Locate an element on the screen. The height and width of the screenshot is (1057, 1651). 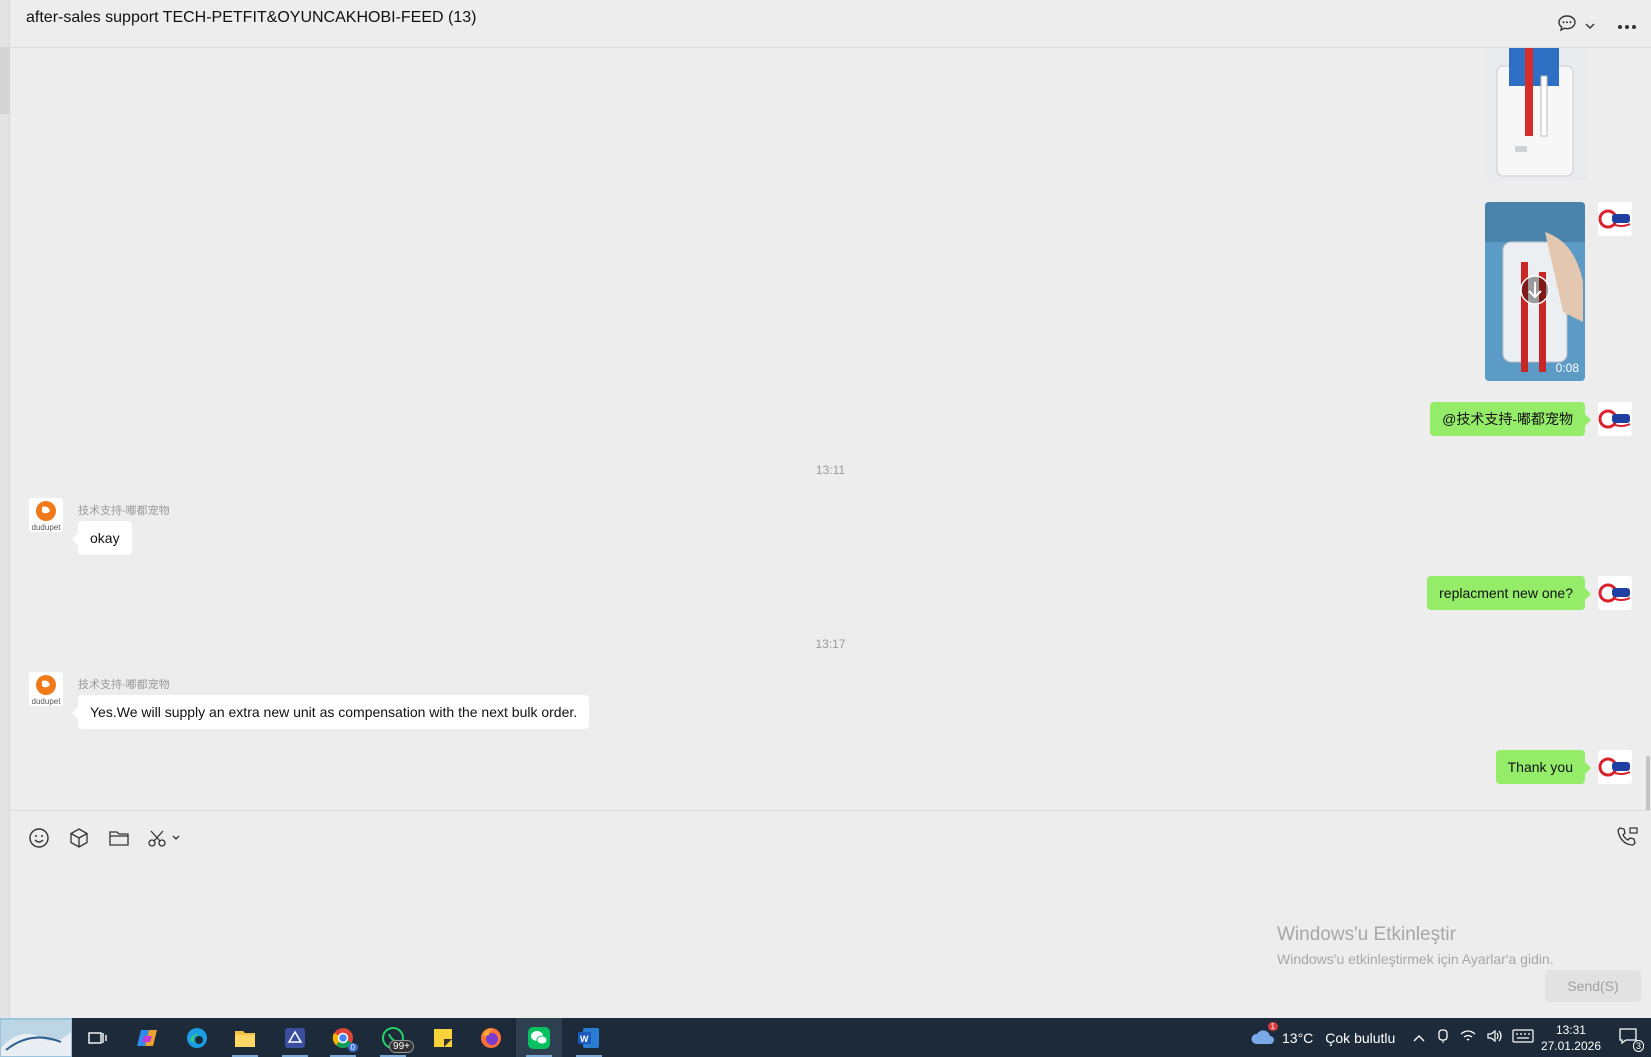
whatsapp-badge: 99+ is located at coordinates (401, 1046).